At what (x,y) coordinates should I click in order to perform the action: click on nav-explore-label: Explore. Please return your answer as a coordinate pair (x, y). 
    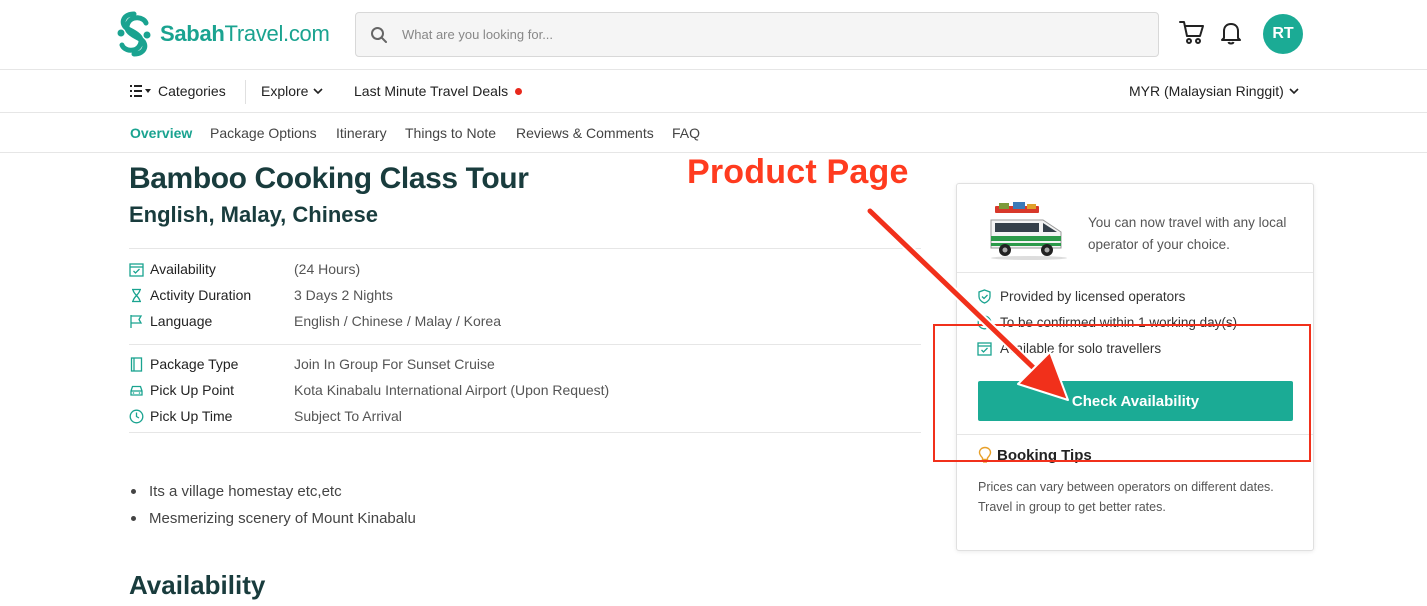
    Looking at the image, I should click on (285, 91).